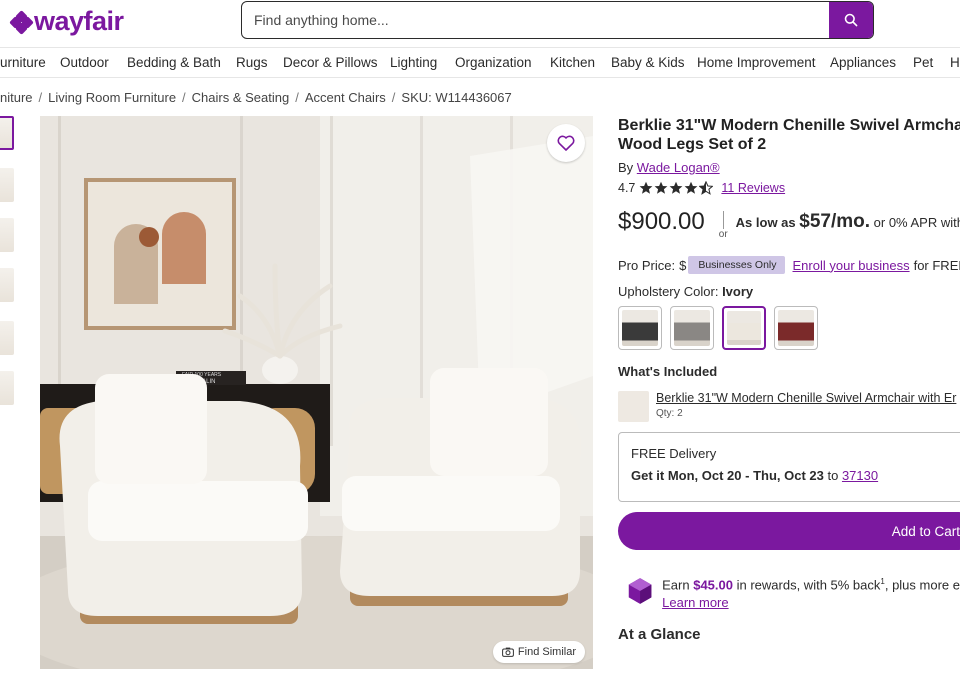 Image resolution: width=960 pixels, height=681 pixels. Describe the element at coordinates (669, 413) in the screenshot. I see `included-item-qty: Qty: 2` at that location.